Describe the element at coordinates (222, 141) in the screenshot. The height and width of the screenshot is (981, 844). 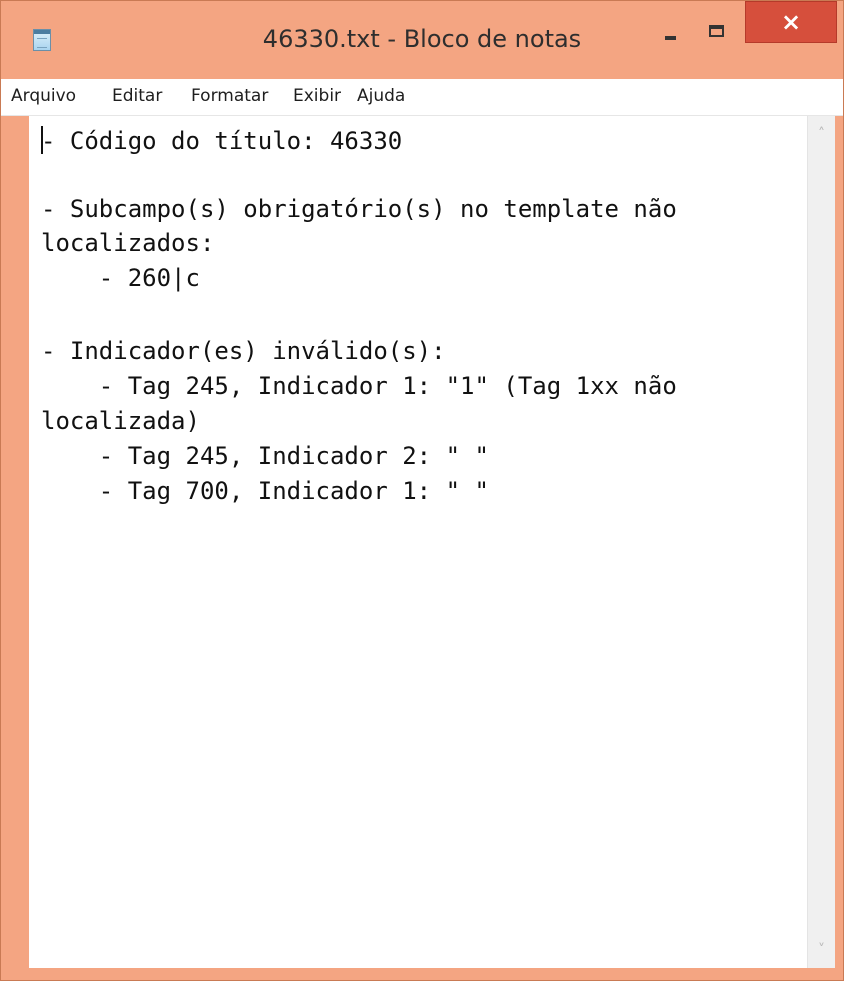
I see `editor-line-1: - Código do título: 46330` at that location.